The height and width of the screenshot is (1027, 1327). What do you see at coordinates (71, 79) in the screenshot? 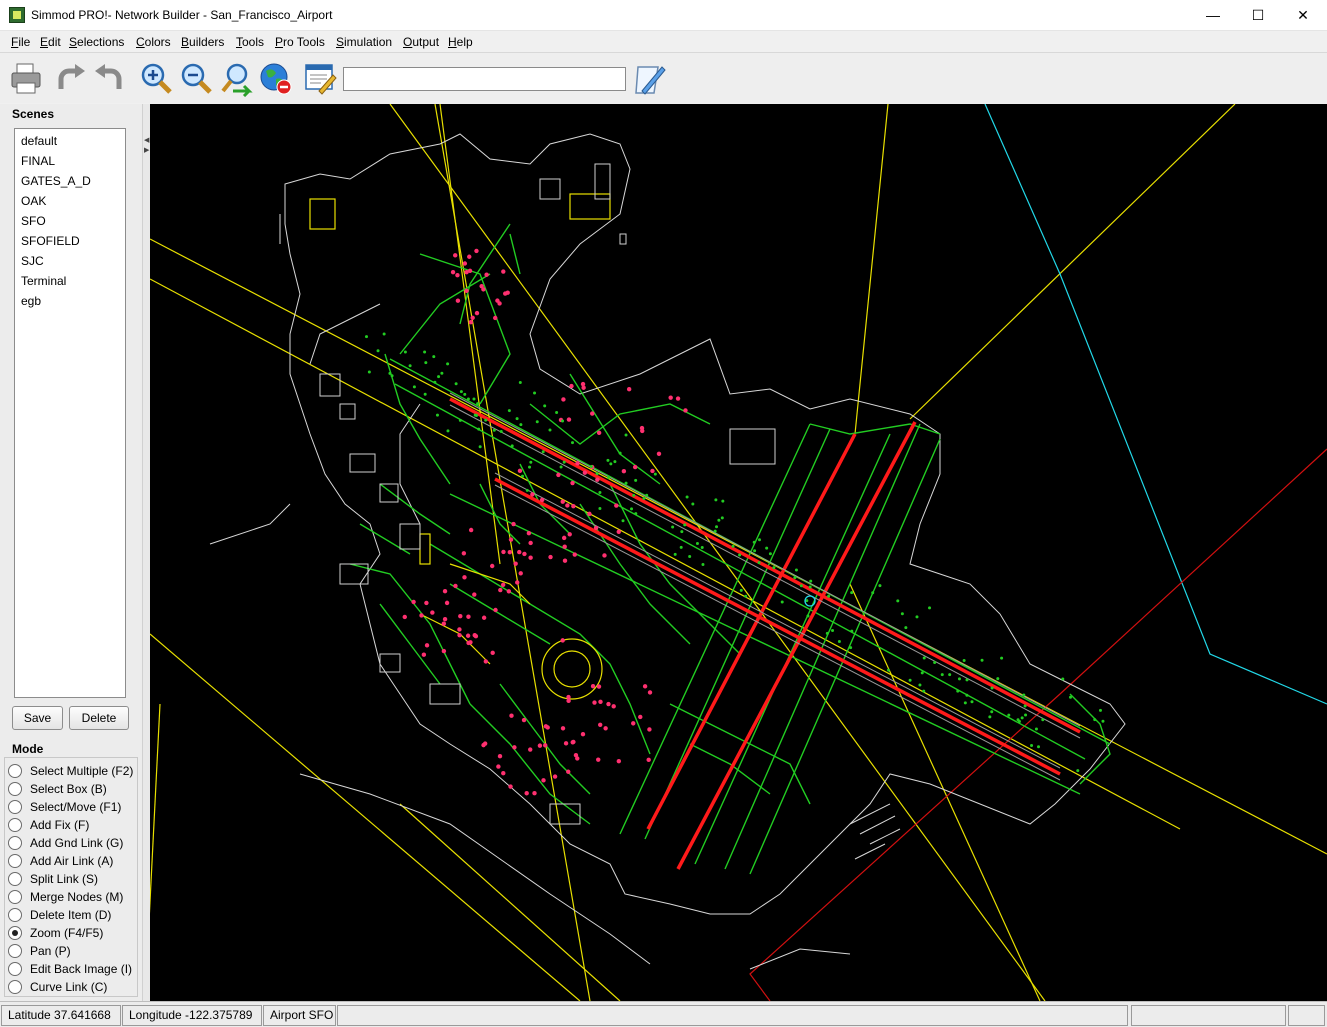
I see `redo-icon` at bounding box center [71, 79].